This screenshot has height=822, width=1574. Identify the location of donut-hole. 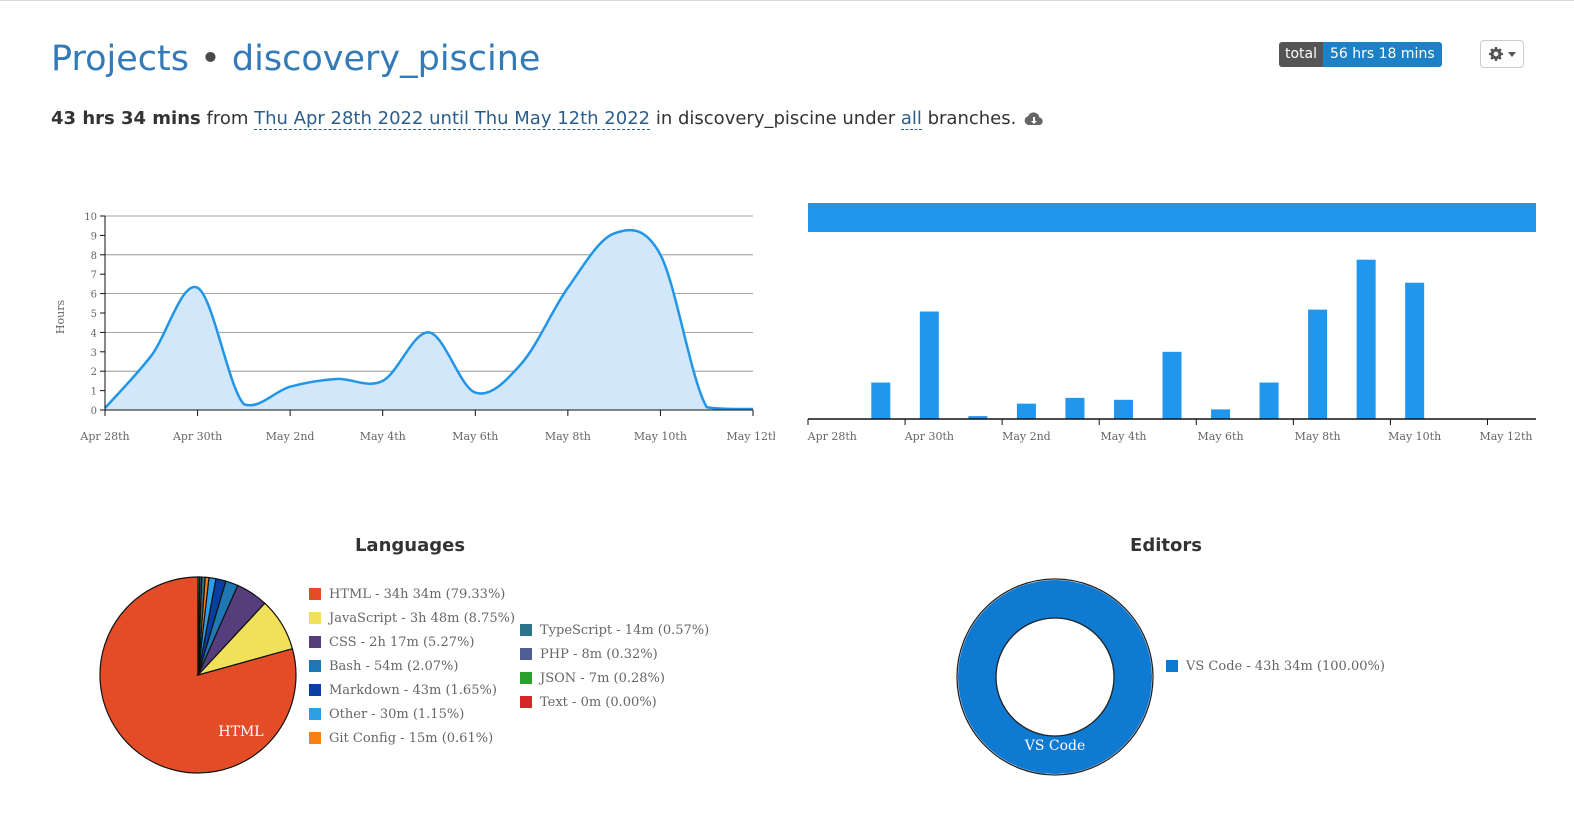
(1055, 677).